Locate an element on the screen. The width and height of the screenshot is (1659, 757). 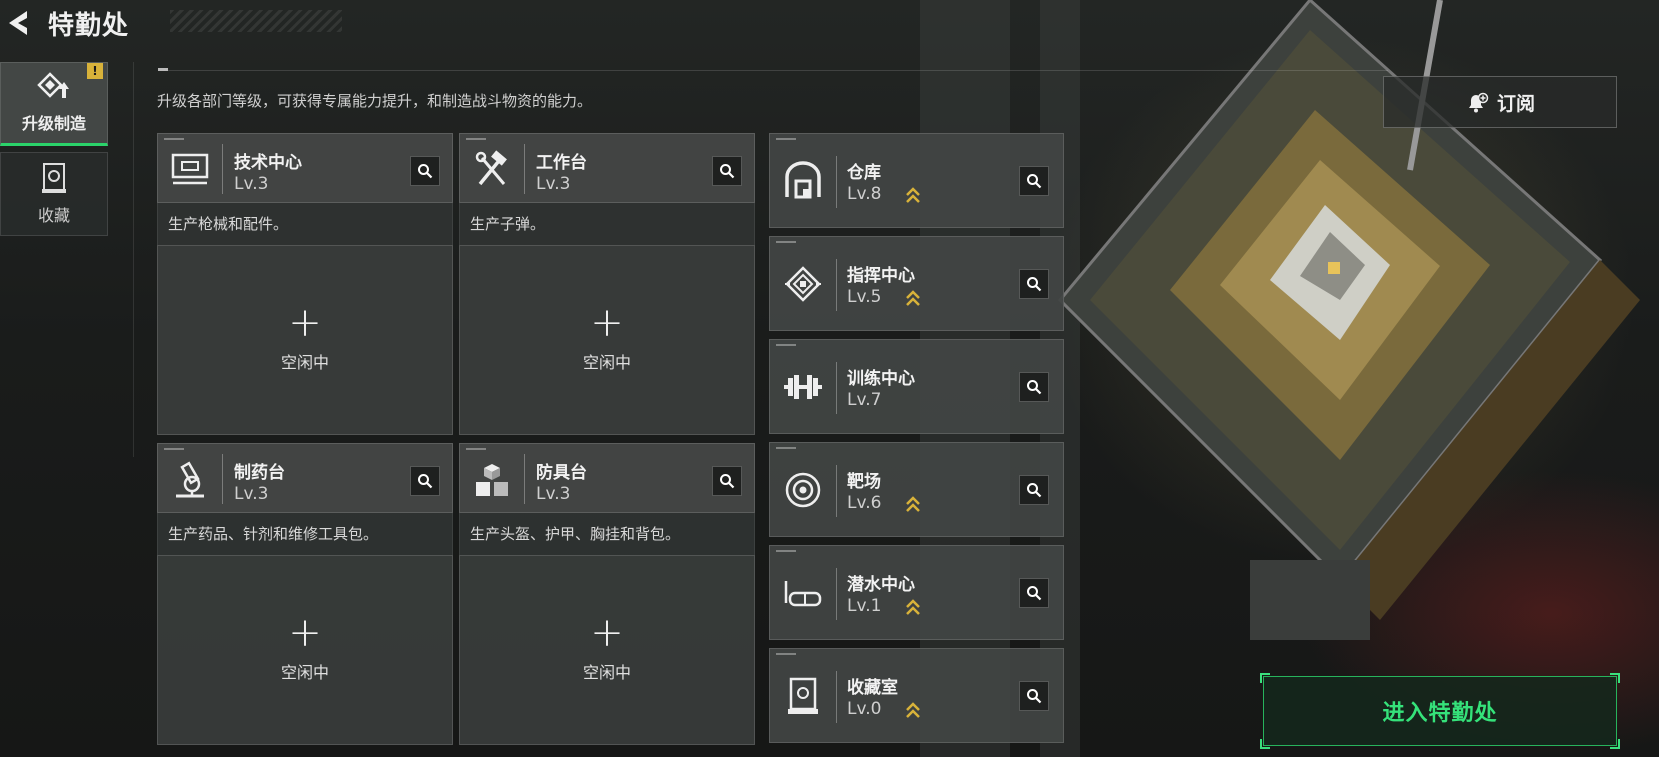
enter-button-label: 进入特勤处 is located at coordinates (1440, 713).